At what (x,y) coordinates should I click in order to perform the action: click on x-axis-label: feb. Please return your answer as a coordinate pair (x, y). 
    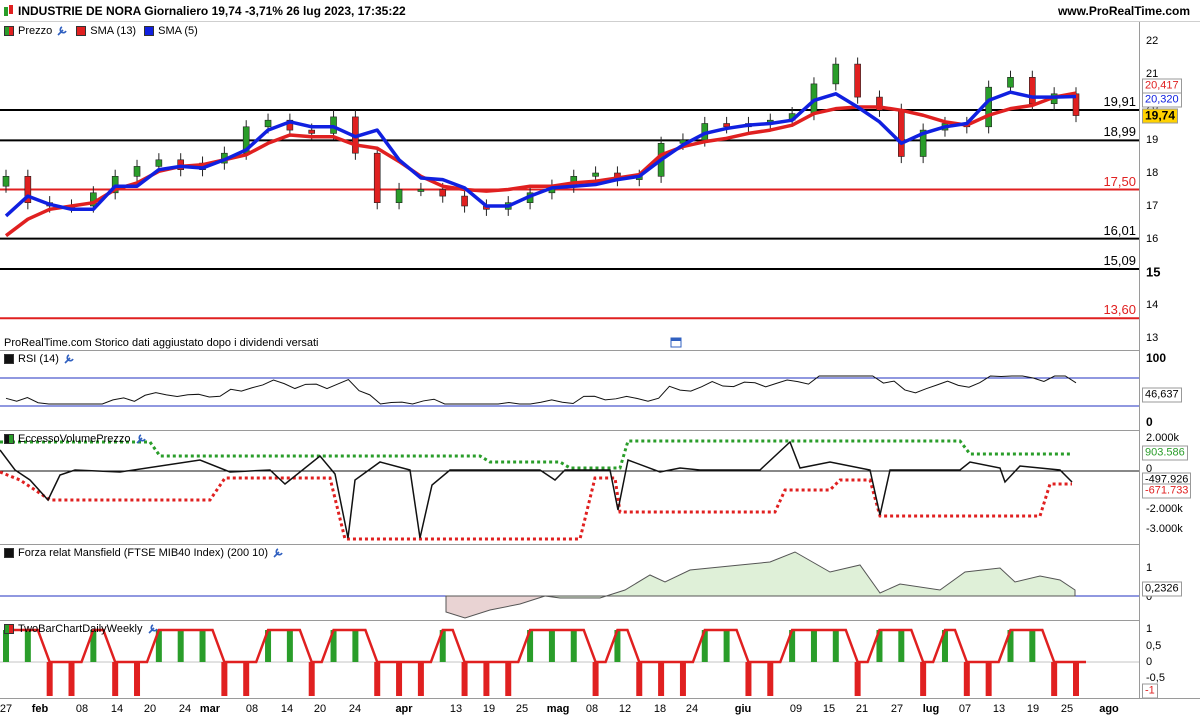
    Looking at the image, I should click on (40, 709).